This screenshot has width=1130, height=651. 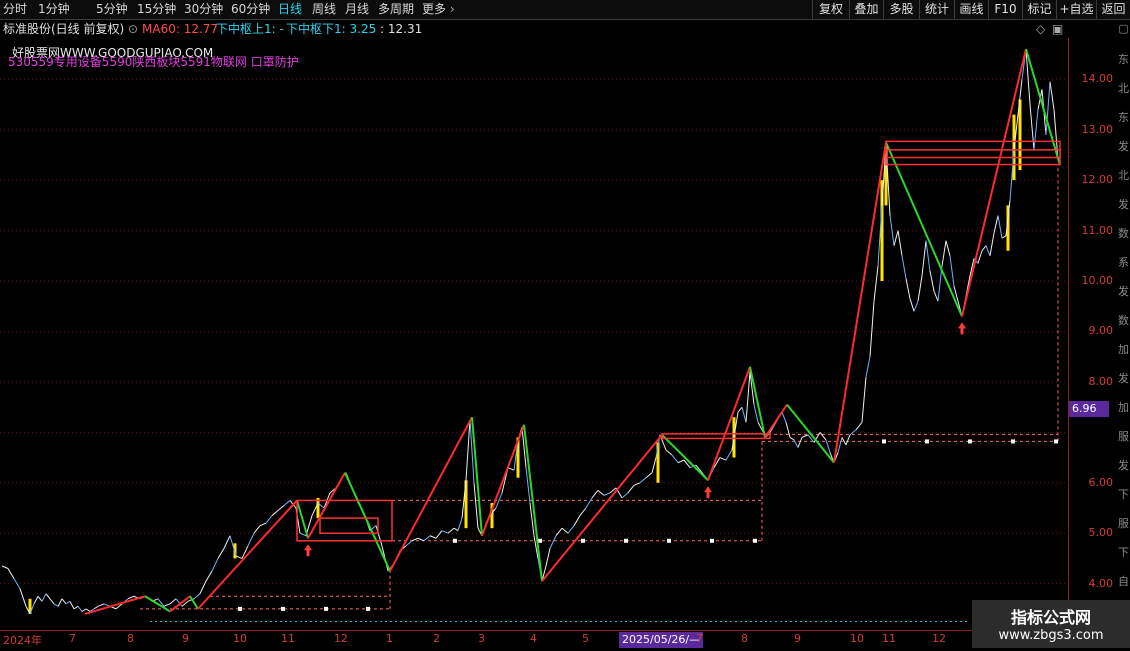 I want to click on x-tick-label: 8, so click(x=130, y=638).